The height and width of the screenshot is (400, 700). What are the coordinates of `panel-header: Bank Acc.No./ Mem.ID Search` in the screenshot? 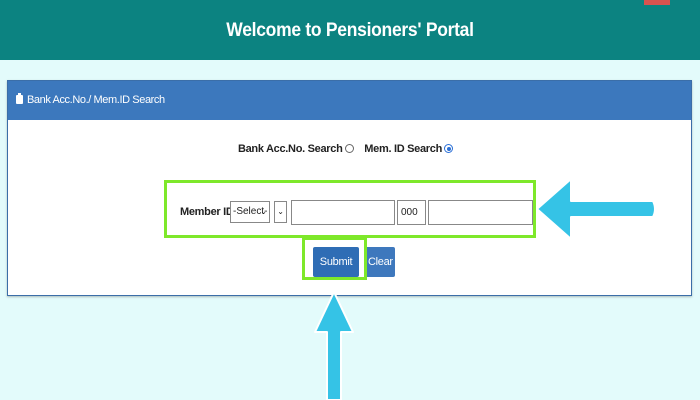 It's located at (349, 100).